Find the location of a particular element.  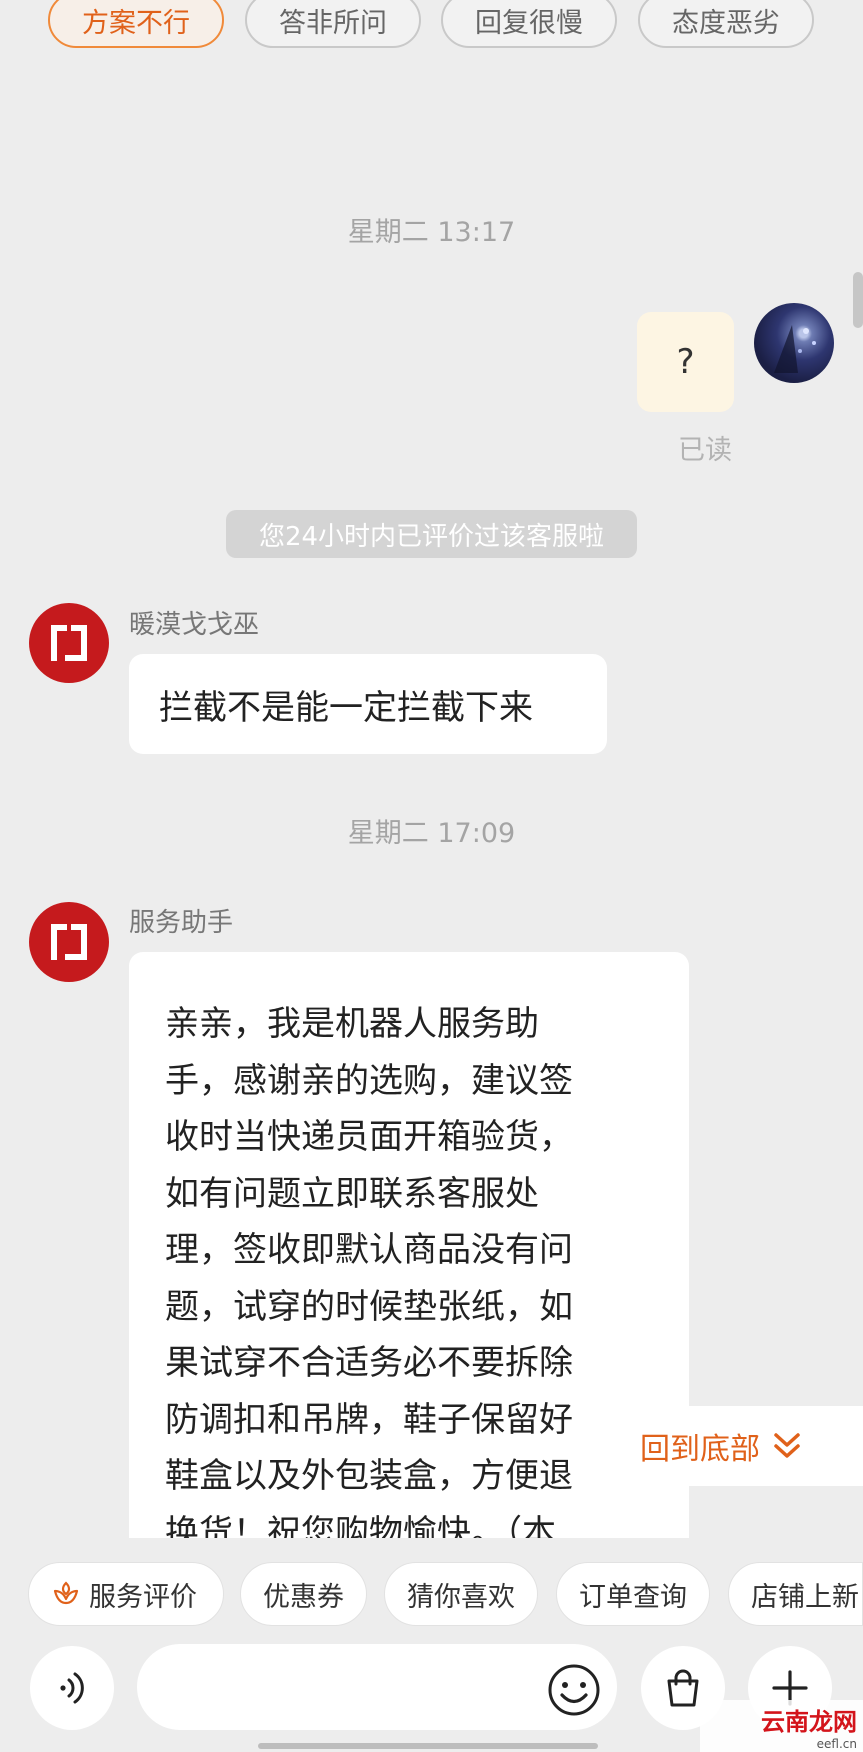

user-avatar-image is located at coordinates (795, 349).